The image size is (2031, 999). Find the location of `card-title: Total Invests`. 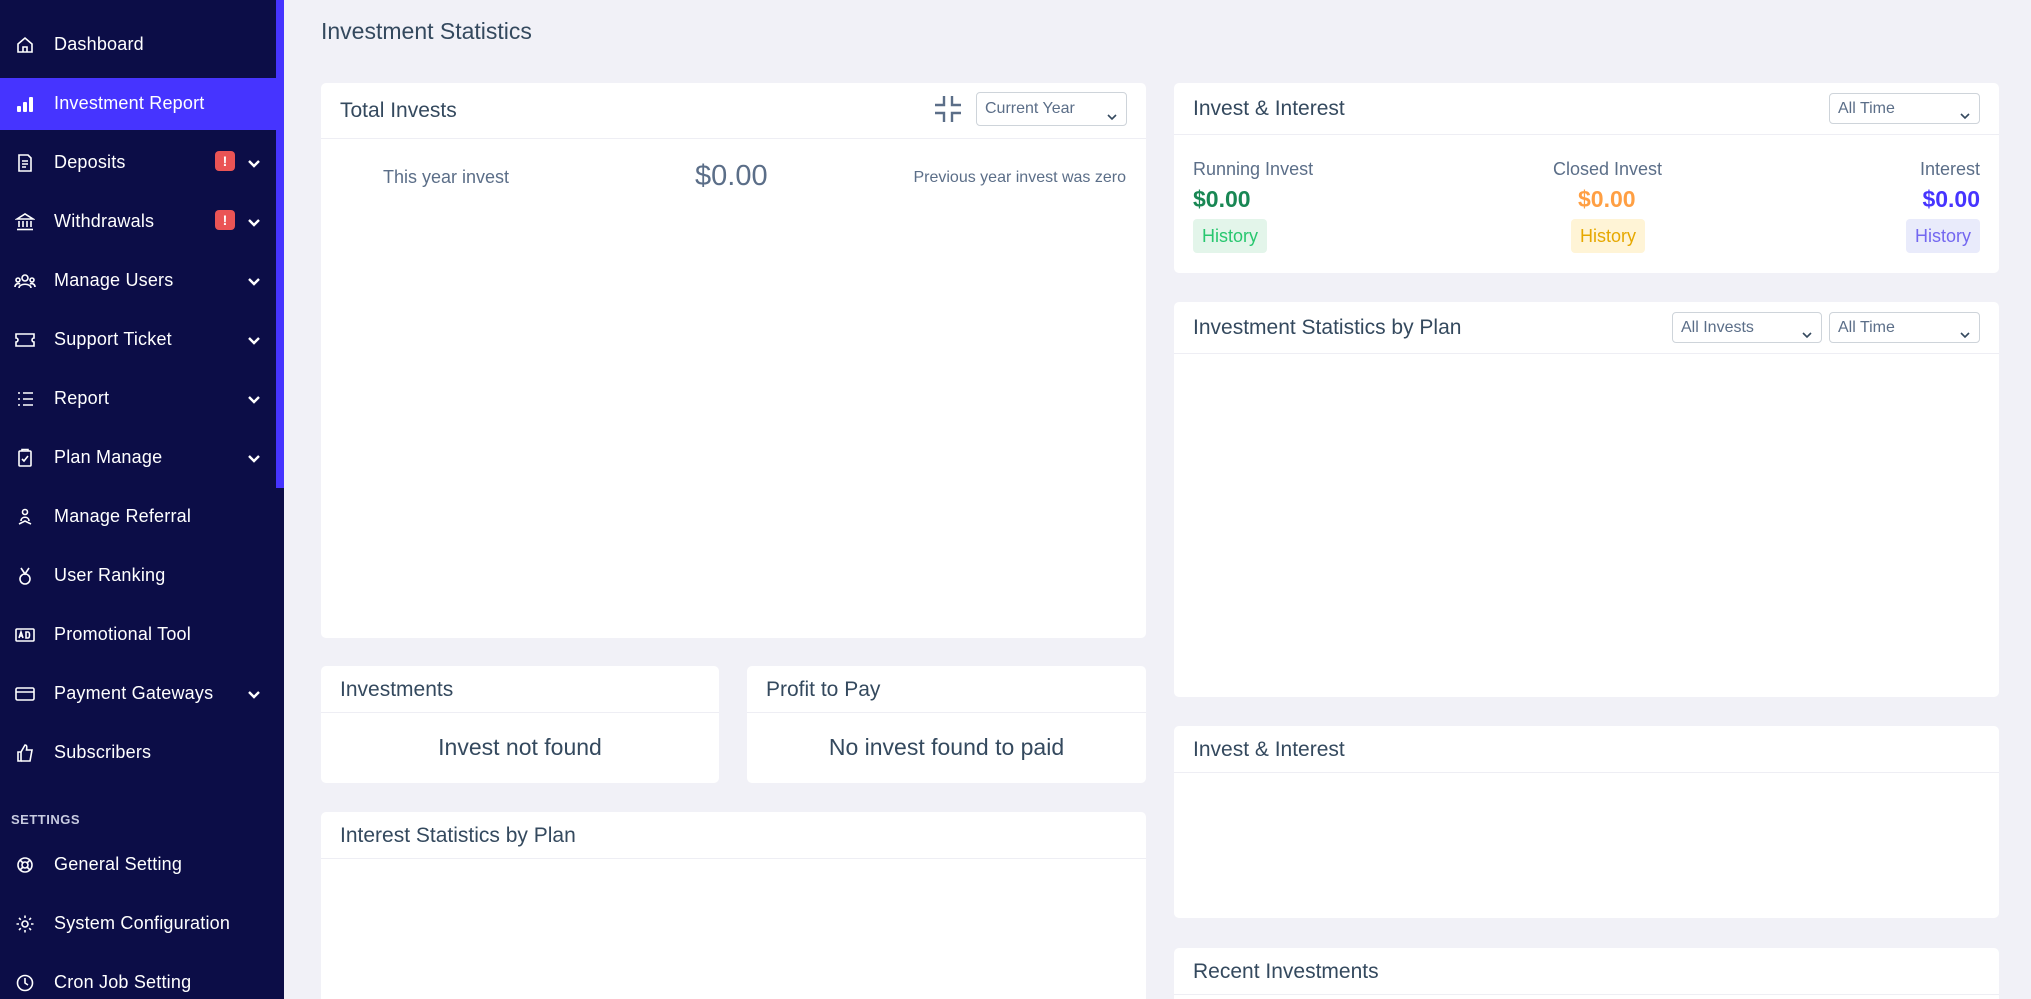

card-title: Total Invests is located at coordinates (398, 110).